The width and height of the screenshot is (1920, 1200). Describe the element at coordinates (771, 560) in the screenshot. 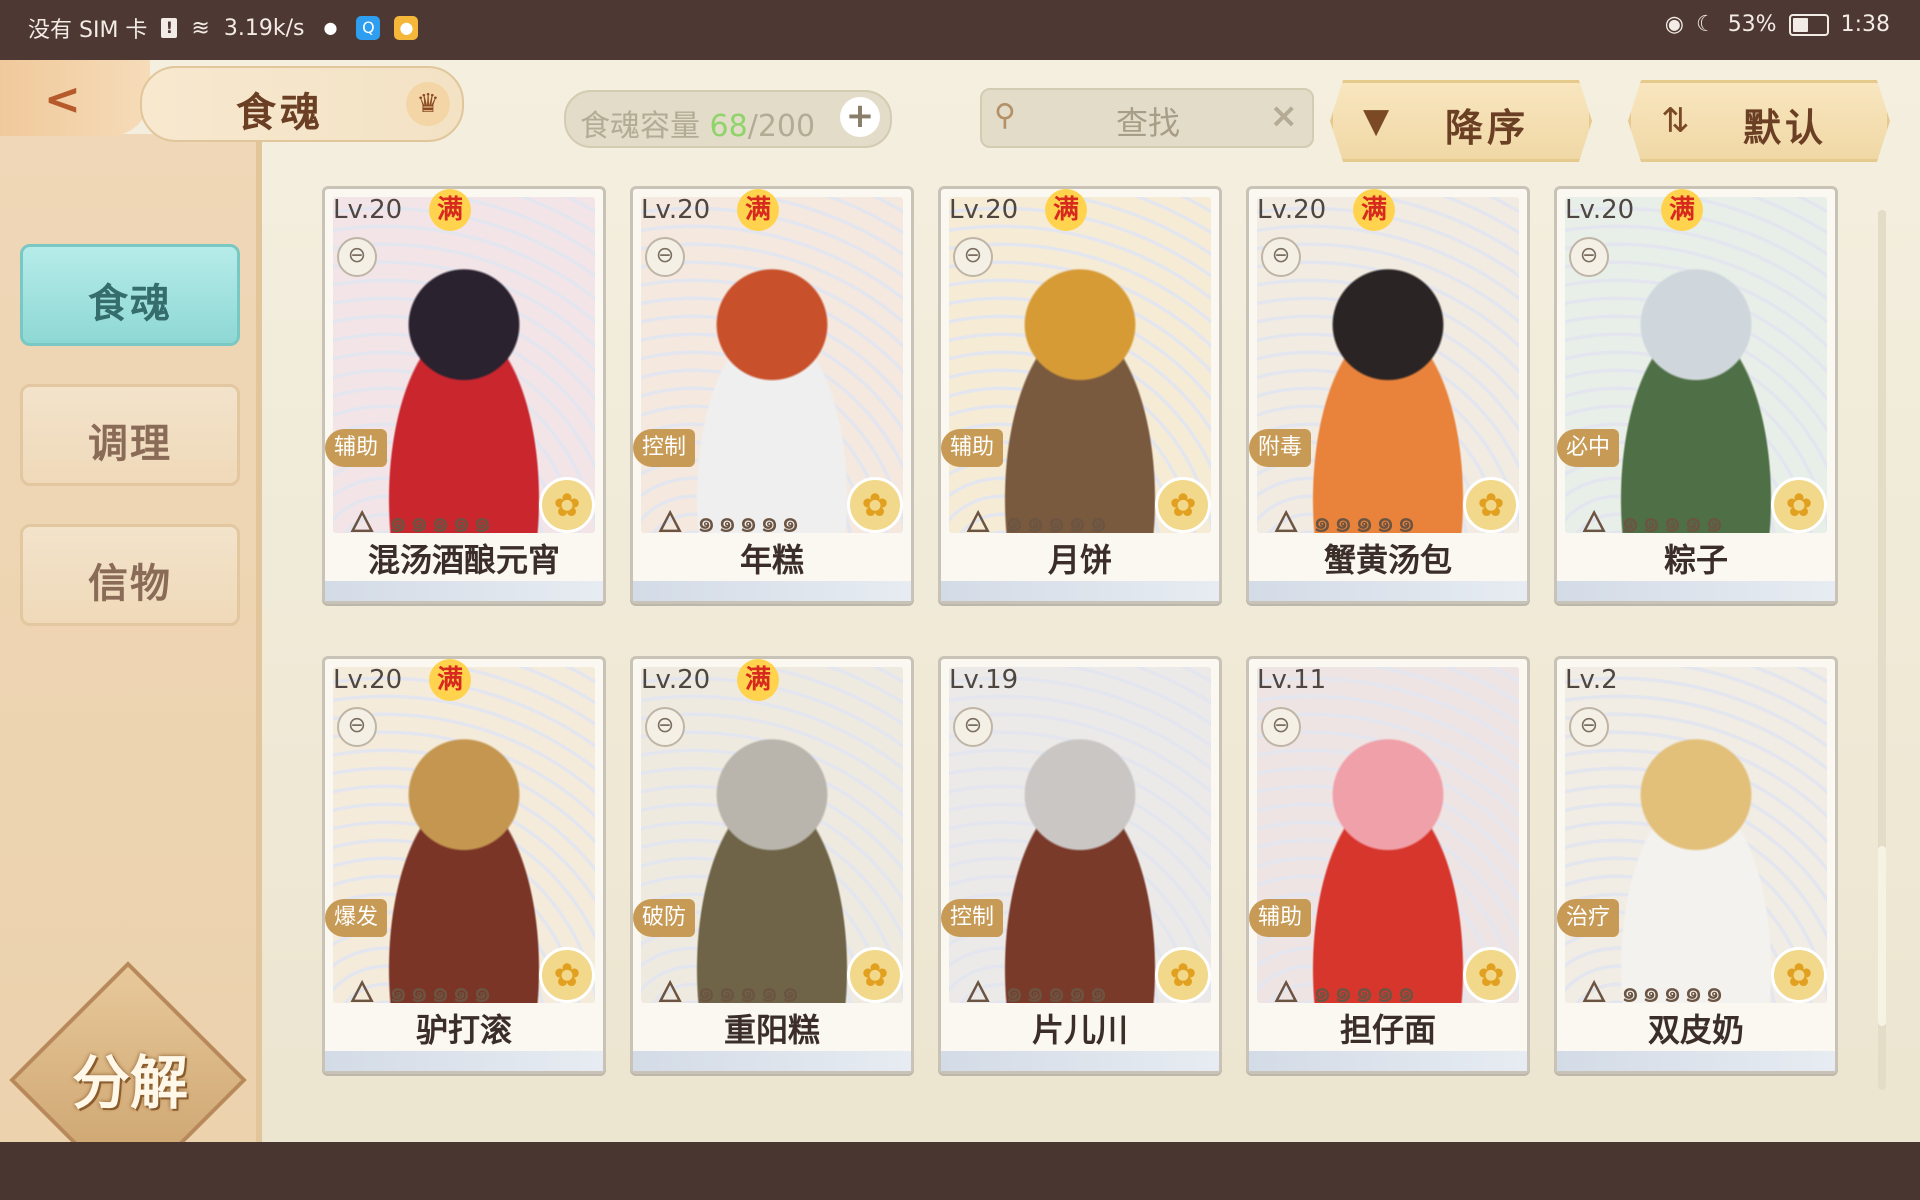

I see `card-name: 年糕` at that location.